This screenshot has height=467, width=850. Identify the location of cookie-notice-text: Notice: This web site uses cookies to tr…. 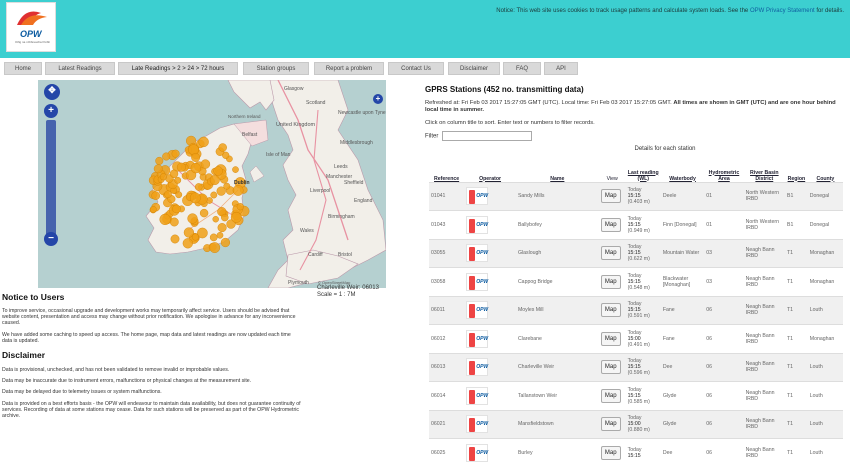
(622, 11).